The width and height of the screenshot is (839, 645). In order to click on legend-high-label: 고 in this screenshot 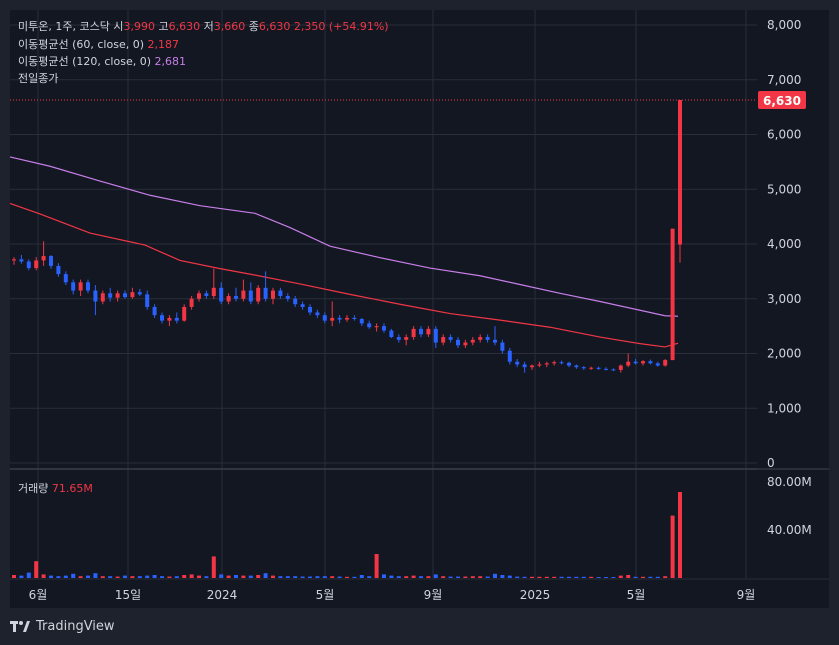, I will do `click(163, 26)`.